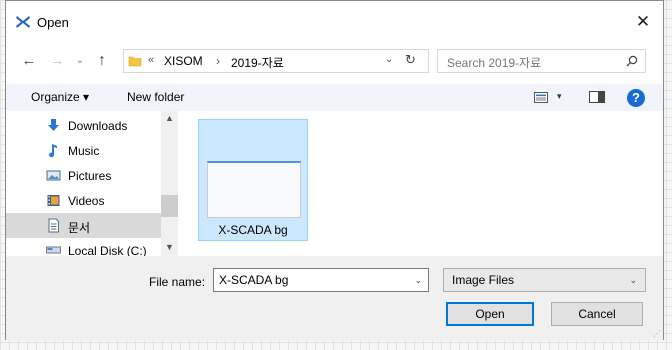  I want to click on breadcrumb-overflow-icon: «, so click(151, 60).